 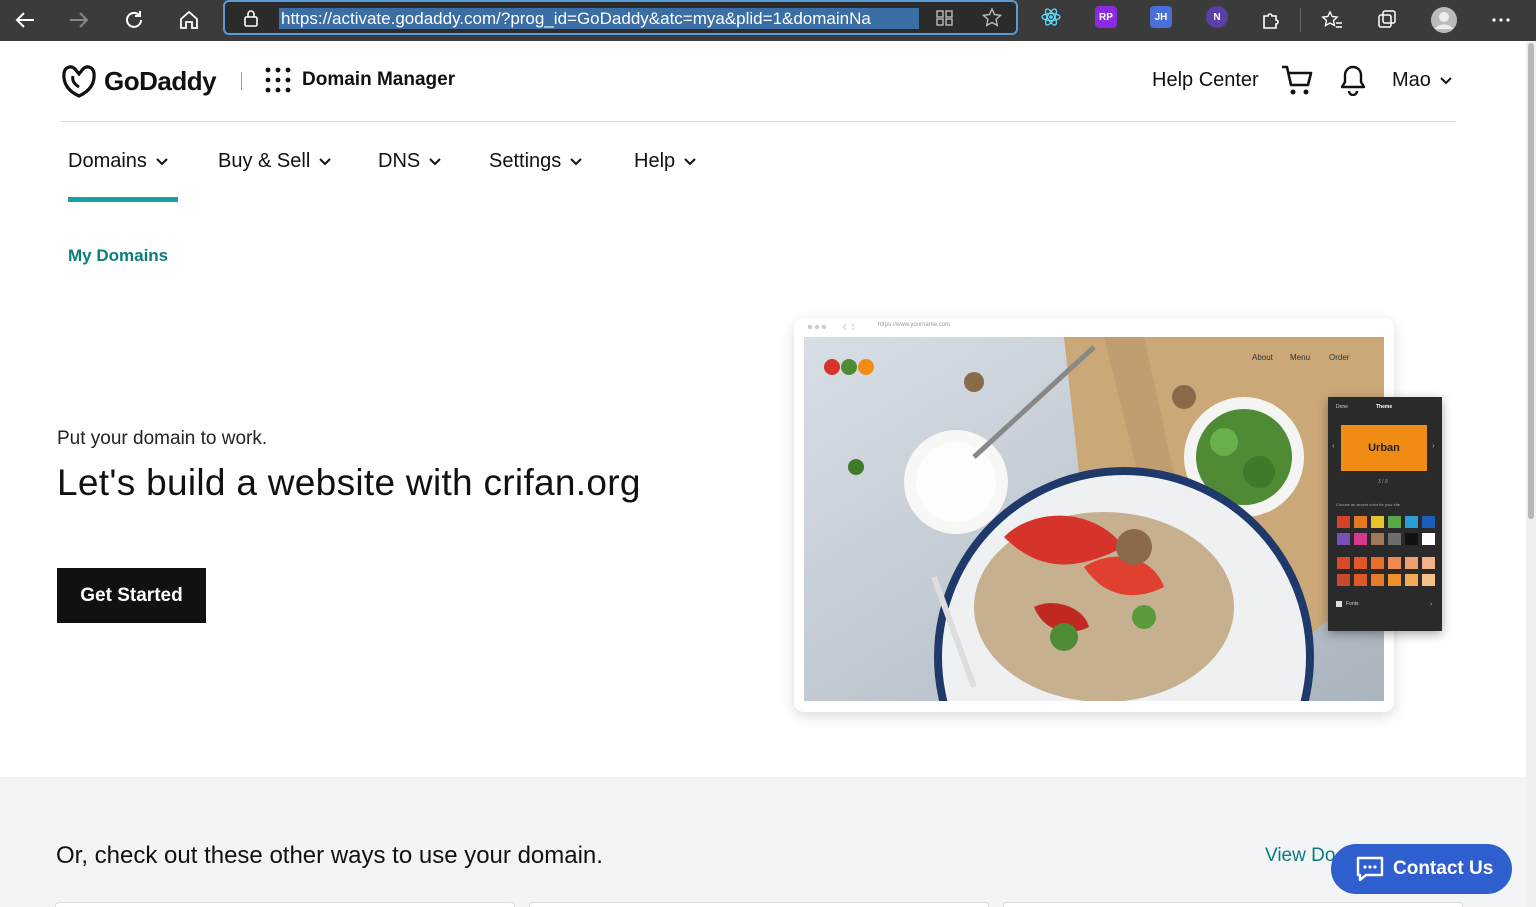 What do you see at coordinates (1352, 604) in the screenshot?
I see `fonts-label: Fonts` at bounding box center [1352, 604].